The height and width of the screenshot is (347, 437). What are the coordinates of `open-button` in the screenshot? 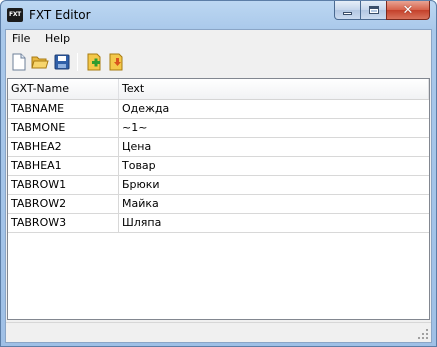 It's located at (40, 62).